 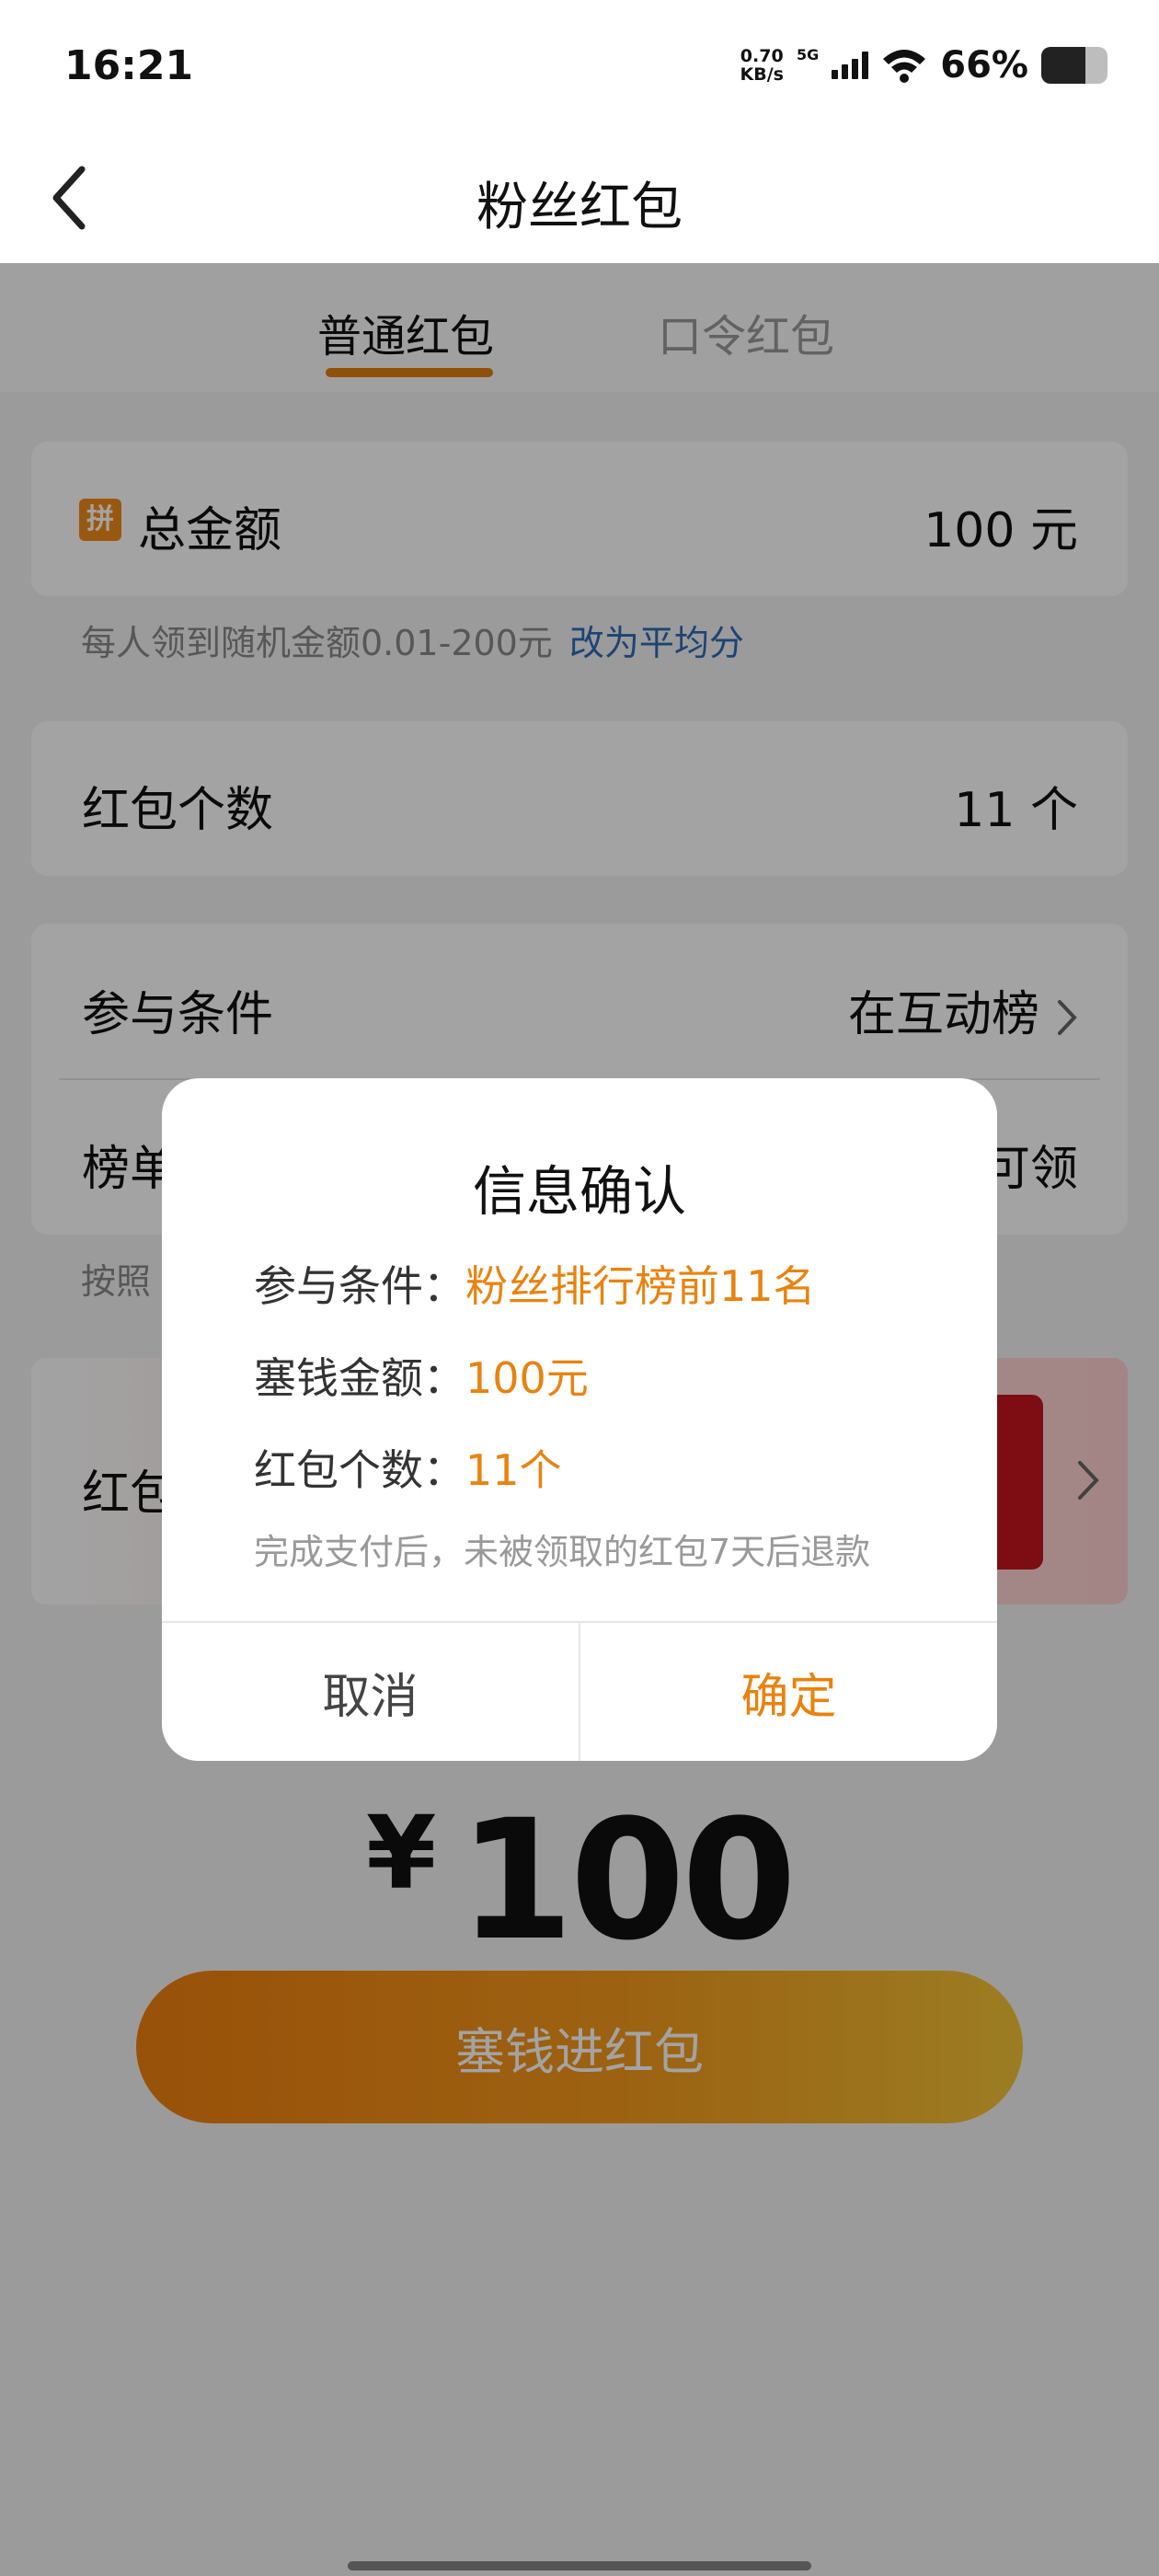 I want to click on status-icons: 0.70 KB/s 5G 66%, so click(x=923, y=65).